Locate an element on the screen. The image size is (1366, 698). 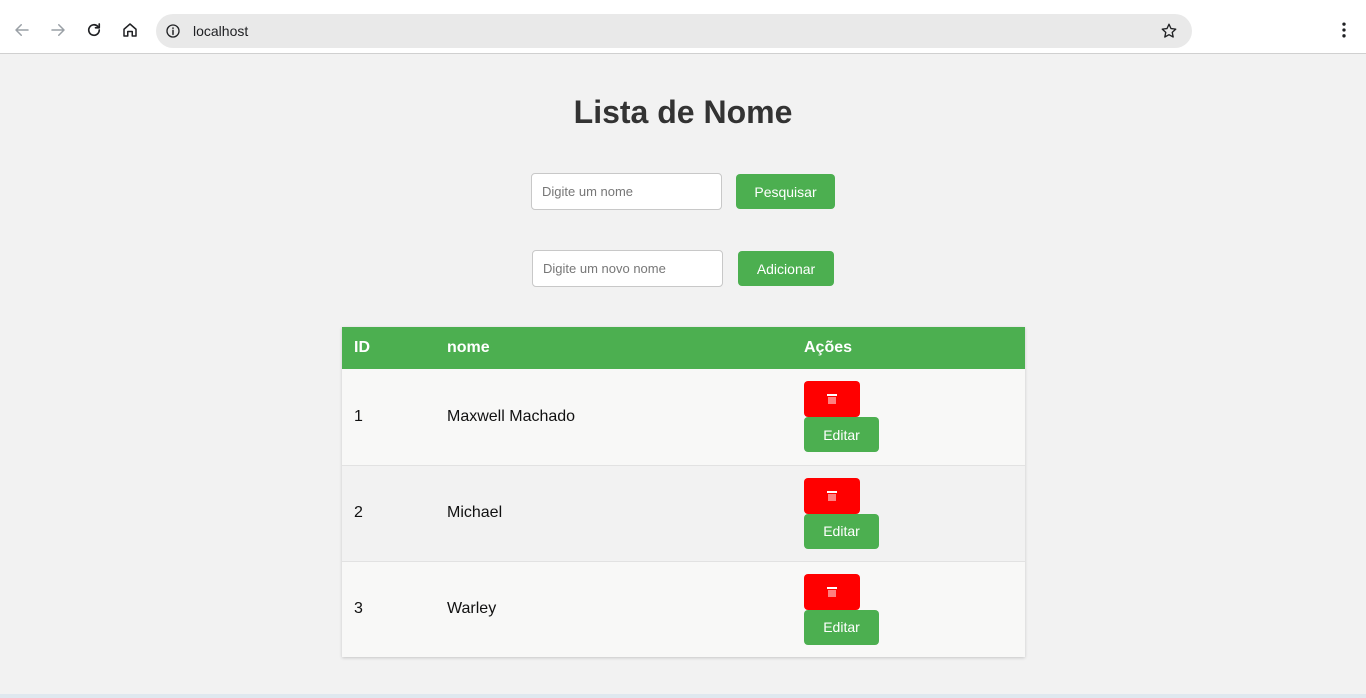
arrow-left-icon is located at coordinates (22, 30).